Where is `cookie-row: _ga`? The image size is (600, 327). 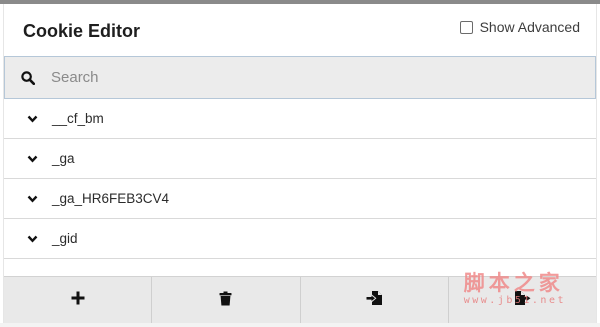 cookie-row: _ga is located at coordinates (300, 159).